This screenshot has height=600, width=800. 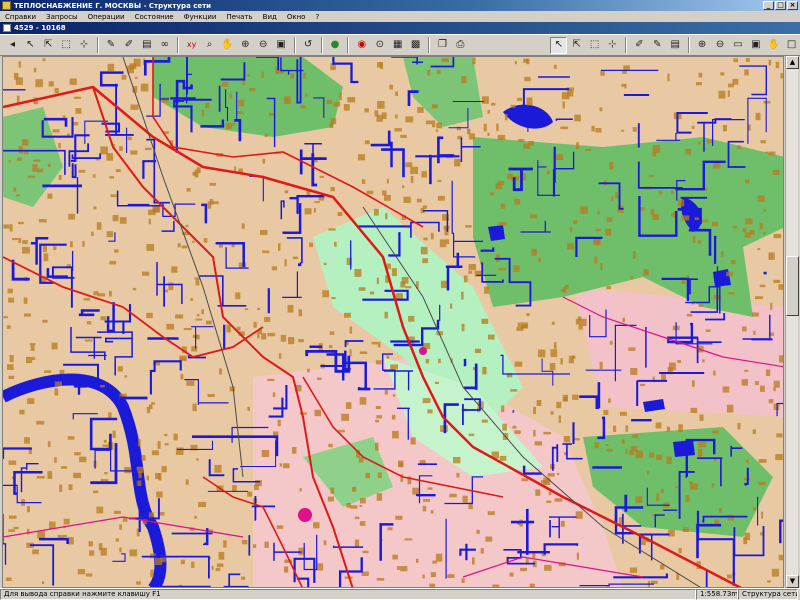 I want to click on edit-icon: ✐, so click(x=128, y=45).